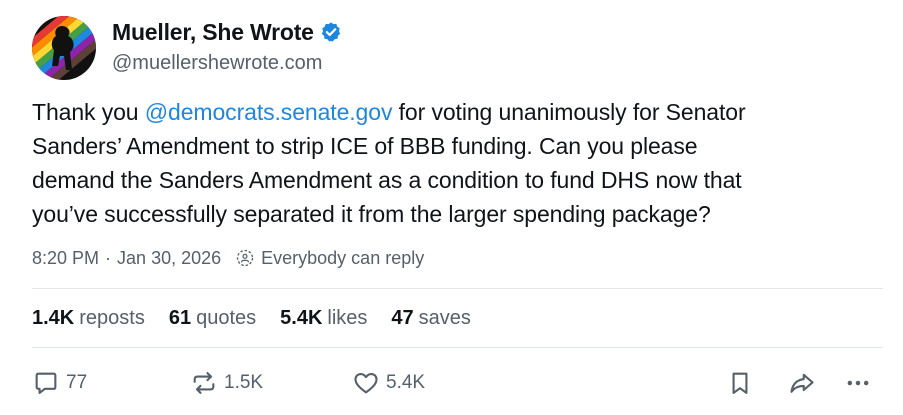  I want to click on avatar-image, so click(64, 48).